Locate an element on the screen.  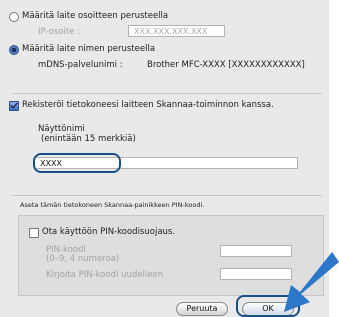
pin-hint: (0–9, 4 numeroa) is located at coordinates (83, 259).